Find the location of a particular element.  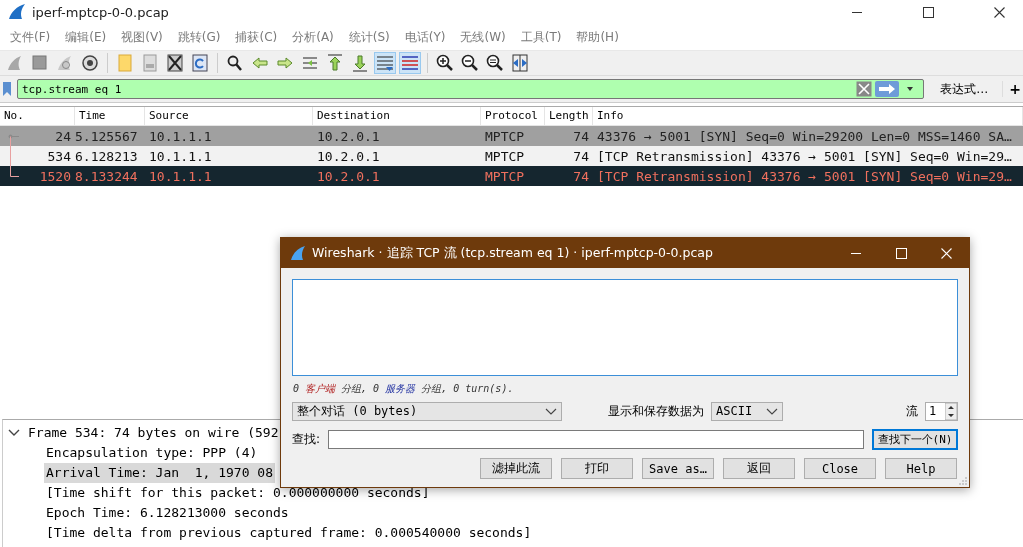

column-header: Info is located at coordinates (808, 116).